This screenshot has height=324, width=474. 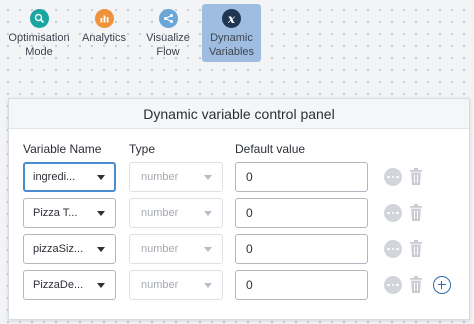 What do you see at coordinates (168, 52) in the screenshot?
I see `visualize-label-line2: Flow` at bounding box center [168, 52].